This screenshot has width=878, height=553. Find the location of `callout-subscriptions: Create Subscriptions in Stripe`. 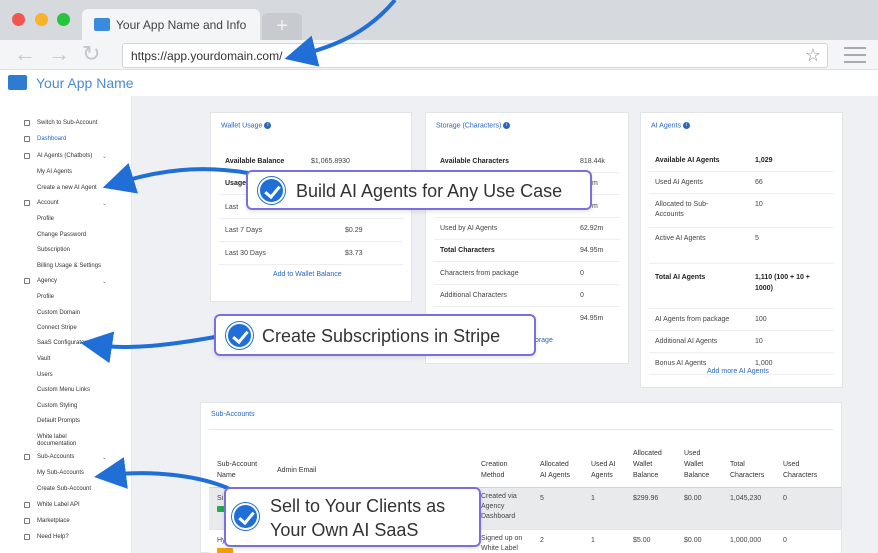

callout-subscriptions: Create Subscriptions in Stripe is located at coordinates (375, 335).